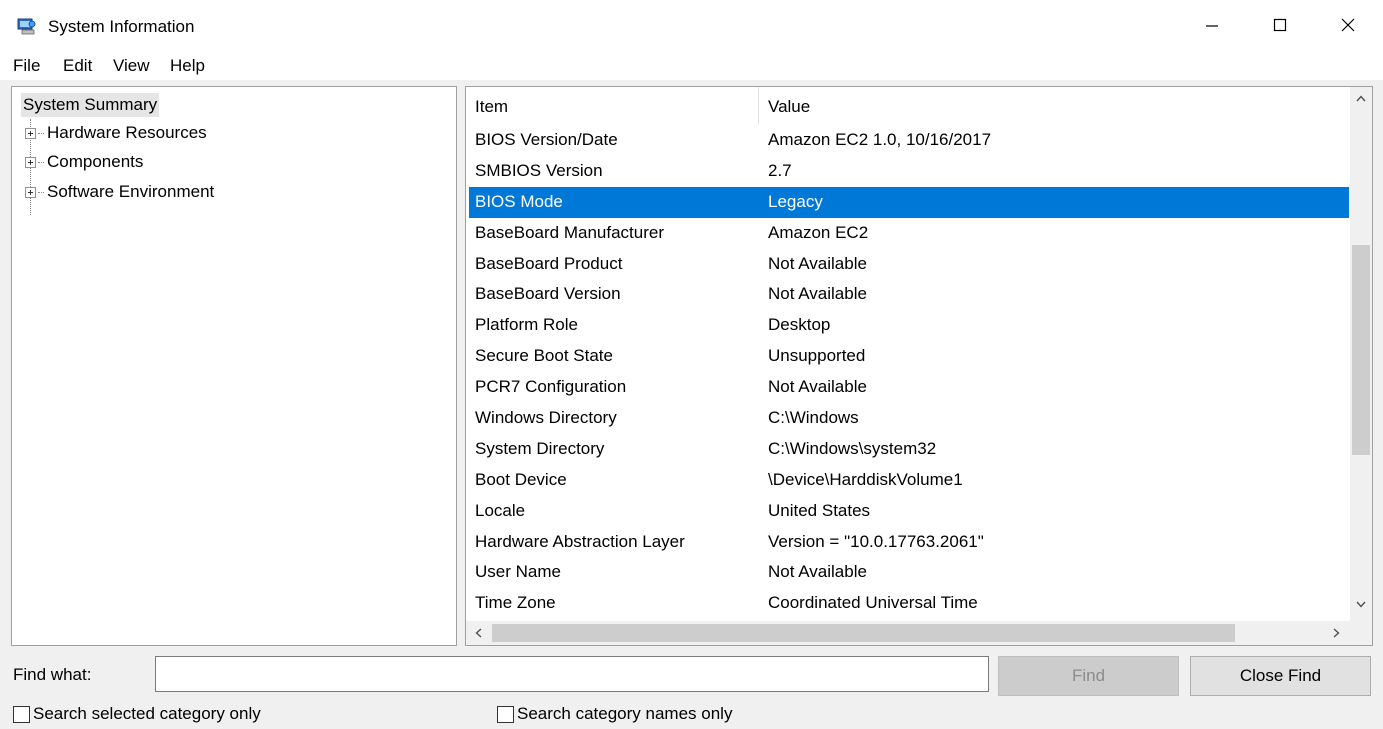  What do you see at coordinates (880, 139) in the screenshot?
I see `row-value: Amazon EC2 1.0, 10/16/2017` at bounding box center [880, 139].